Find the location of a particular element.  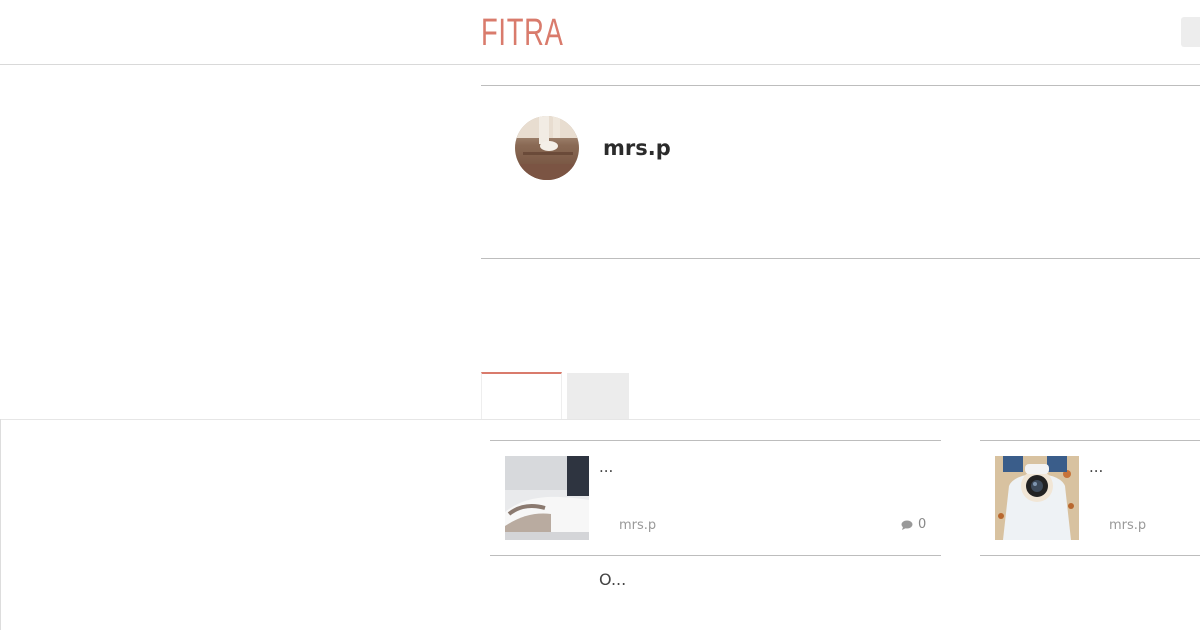

tab-secondary is located at coordinates (598, 396).